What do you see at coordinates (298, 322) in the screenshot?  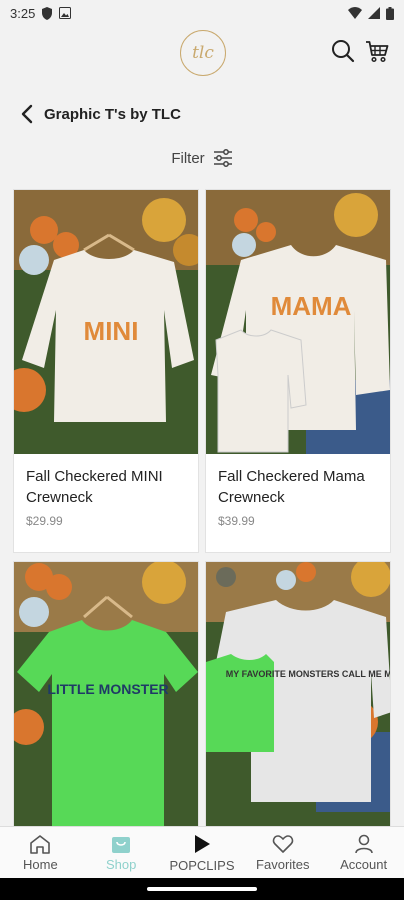 I see `product-image: MAMA` at bounding box center [298, 322].